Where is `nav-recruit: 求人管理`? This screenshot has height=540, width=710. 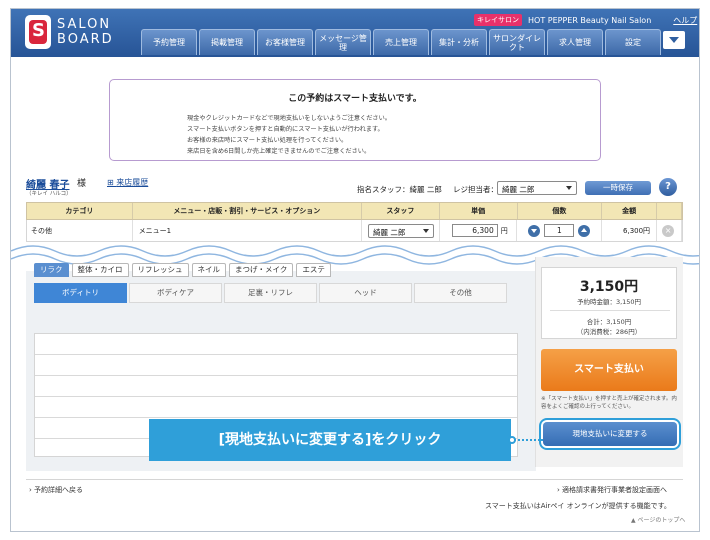 nav-recruit: 求人管理 is located at coordinates (575, 42).